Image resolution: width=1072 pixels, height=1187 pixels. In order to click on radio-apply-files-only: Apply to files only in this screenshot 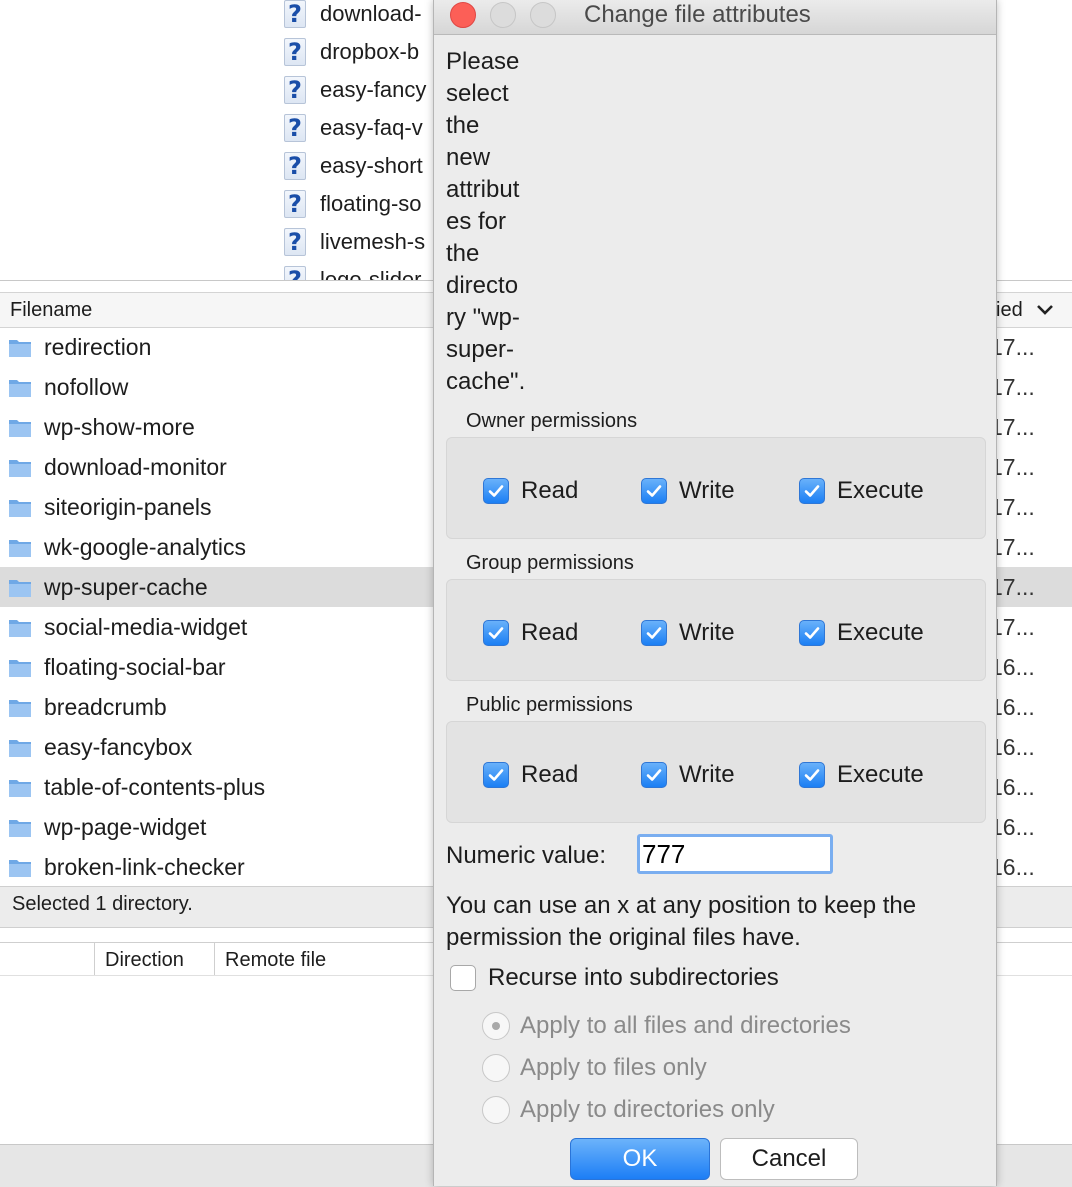, I will do `click(594, 1068)`.